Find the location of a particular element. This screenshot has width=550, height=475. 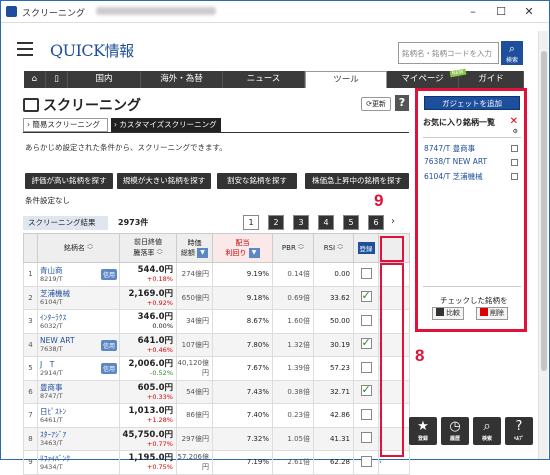

settings-icon: ⚙ is located at coordinates (515, 131).